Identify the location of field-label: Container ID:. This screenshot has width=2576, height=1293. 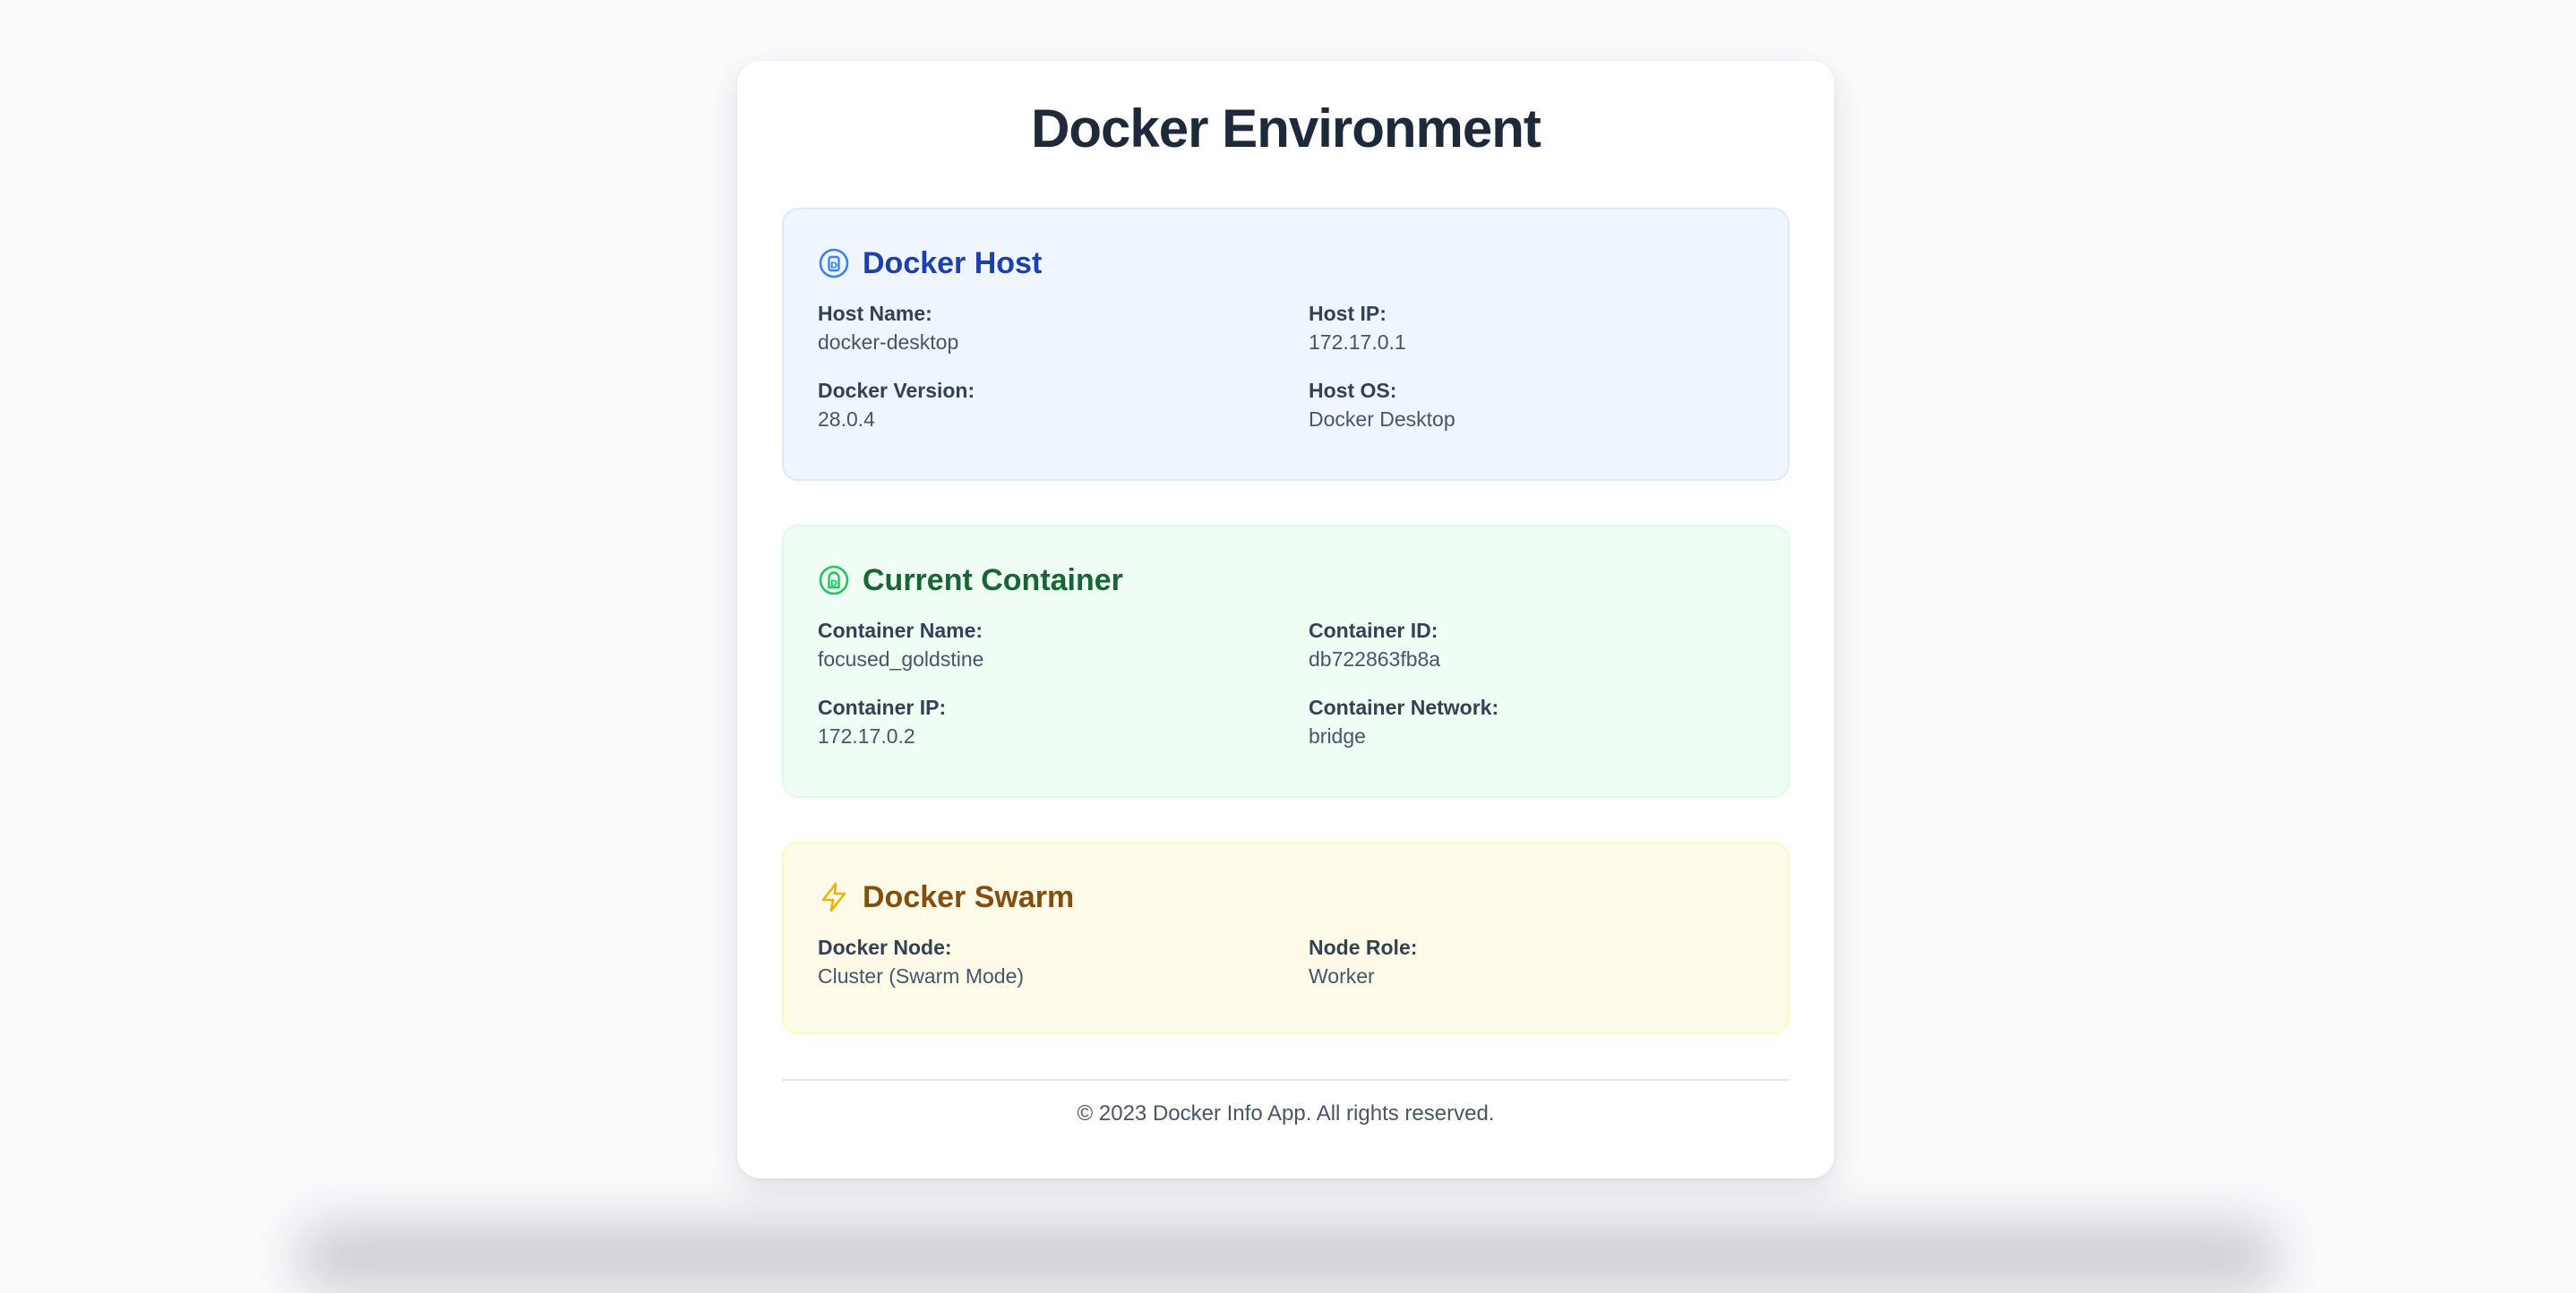
(1373, 630).